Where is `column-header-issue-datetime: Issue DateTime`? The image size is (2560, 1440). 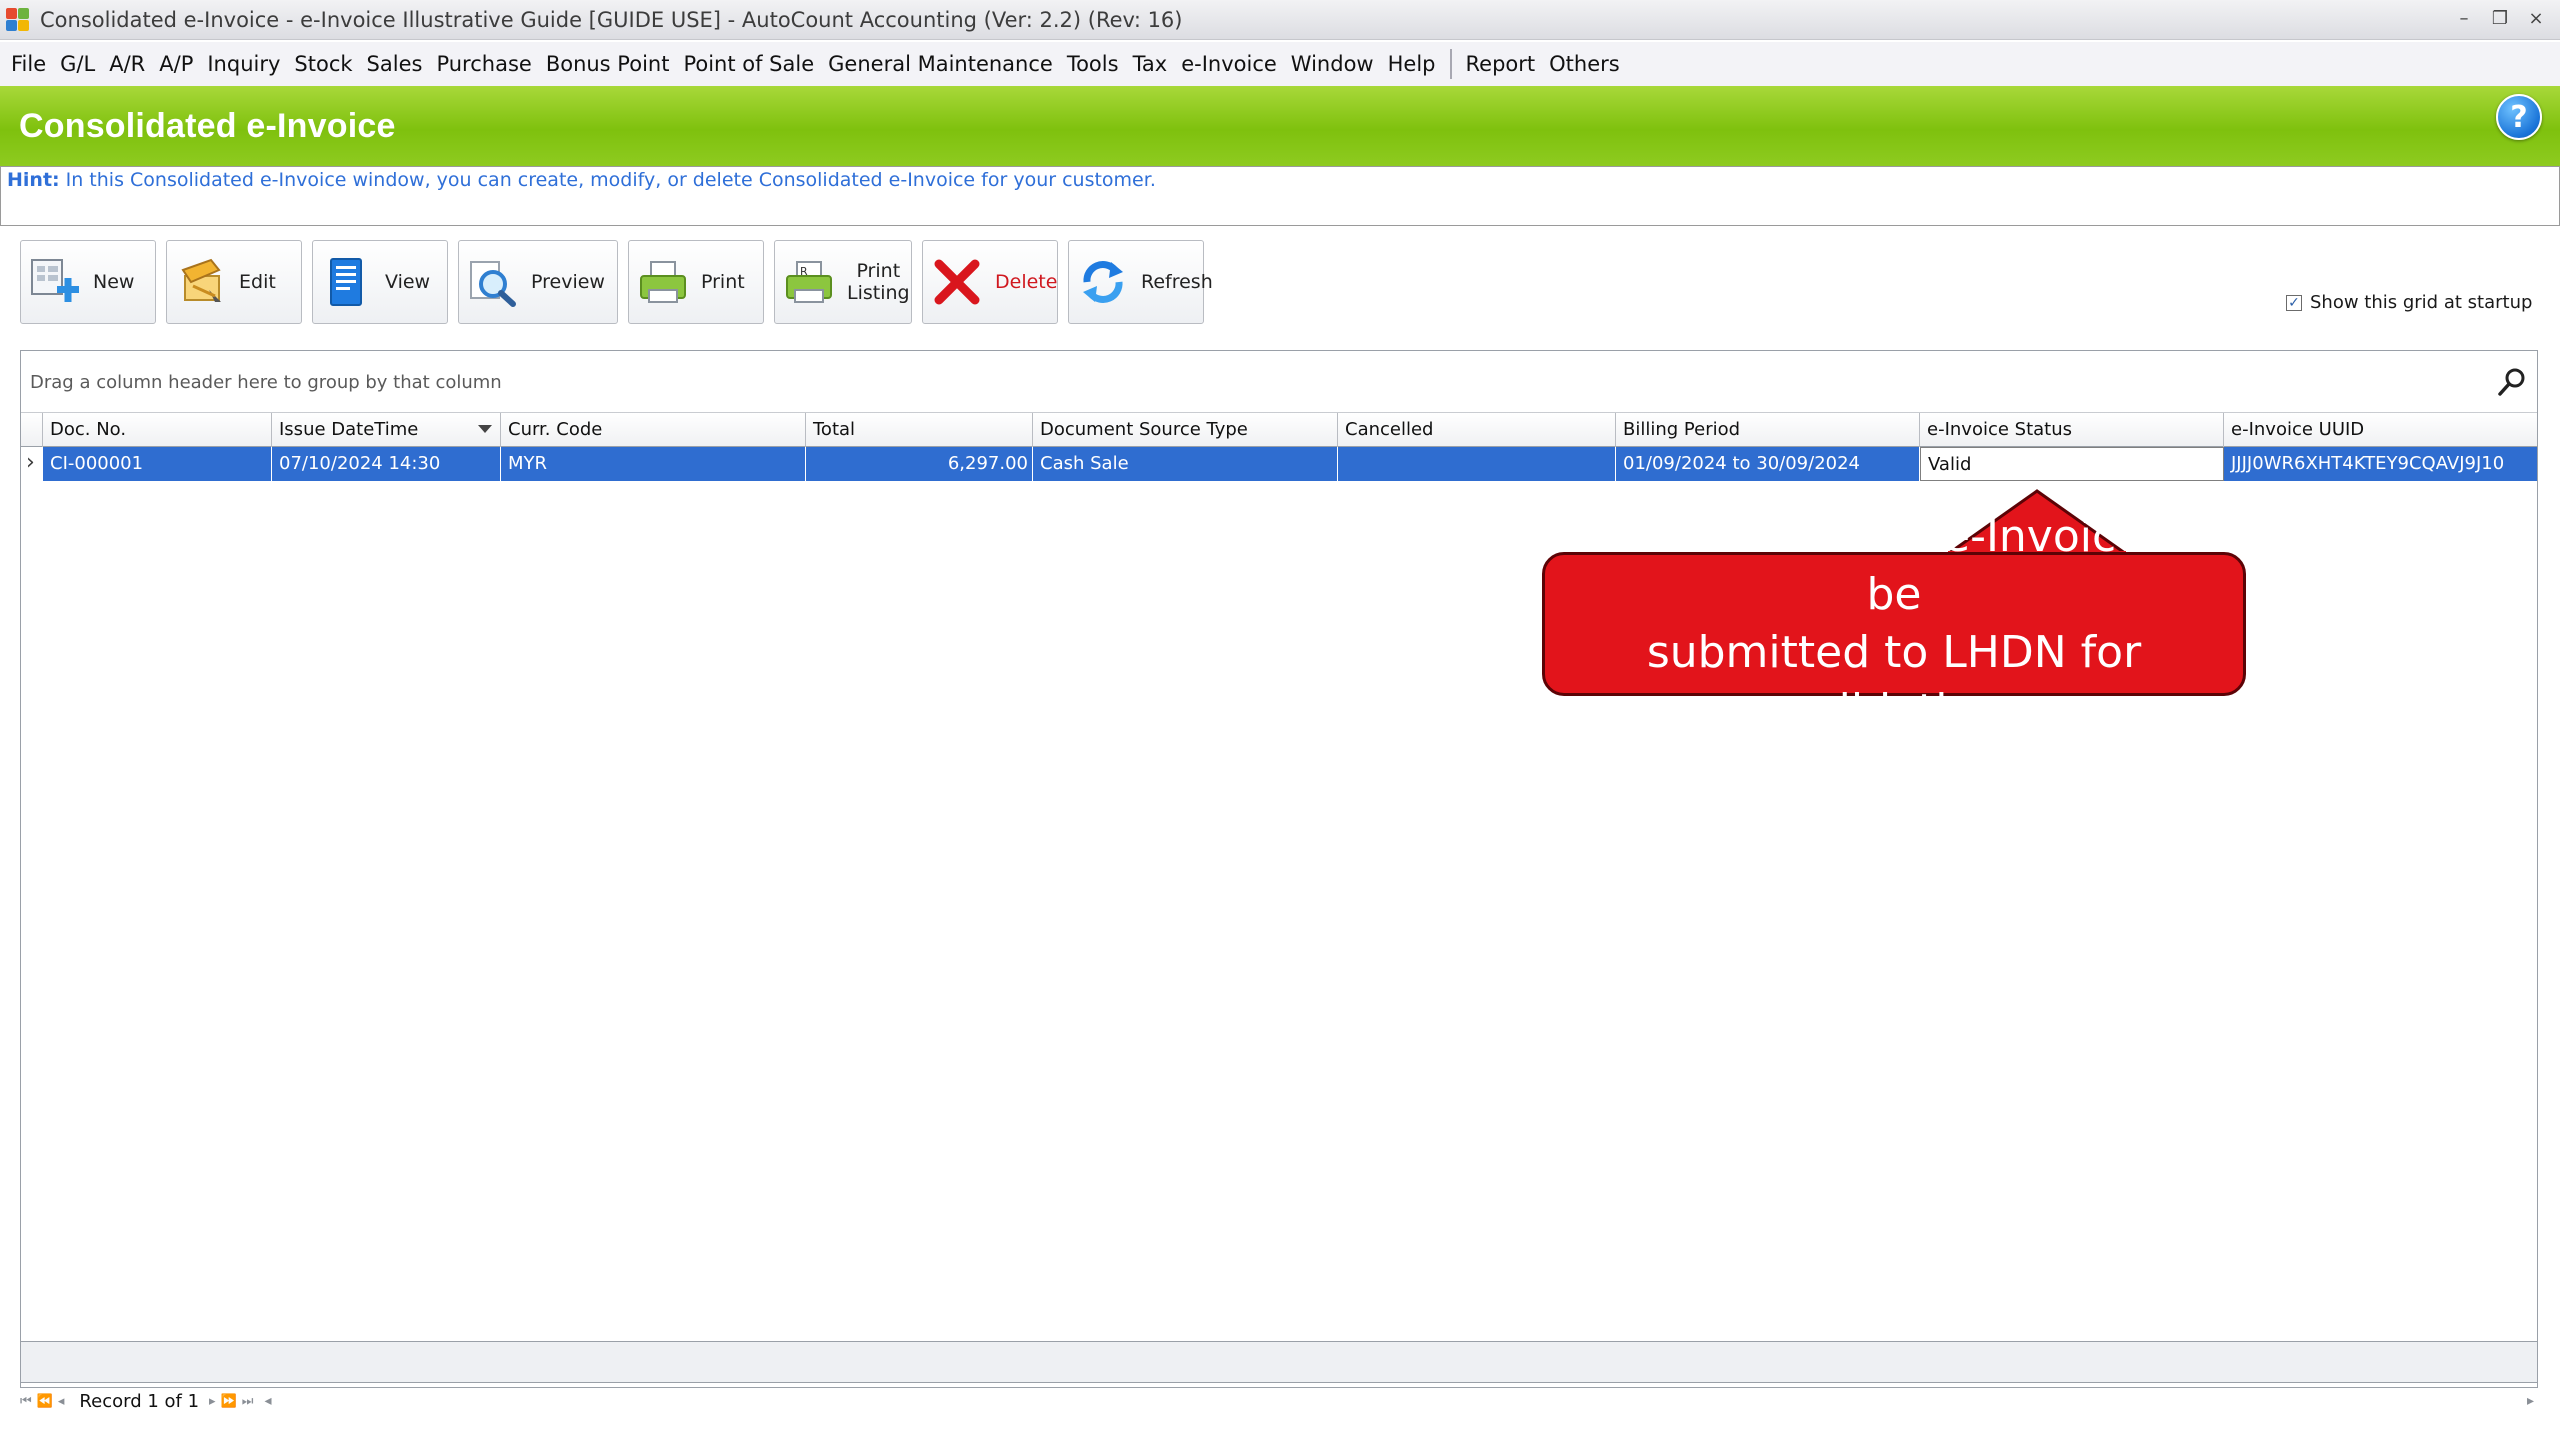 column-header-issue-datetime: Issue DateTime is located at coordinates (386, 430).